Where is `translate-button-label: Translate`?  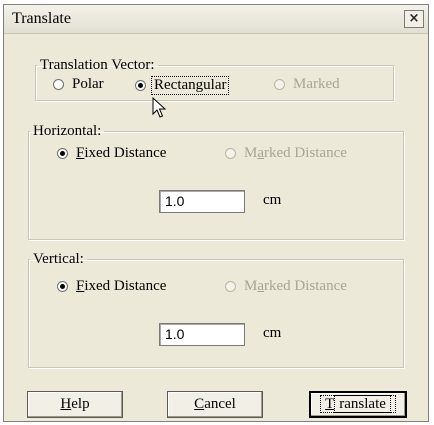 translate-button-label: Translate is located at coordinates (358, 404).